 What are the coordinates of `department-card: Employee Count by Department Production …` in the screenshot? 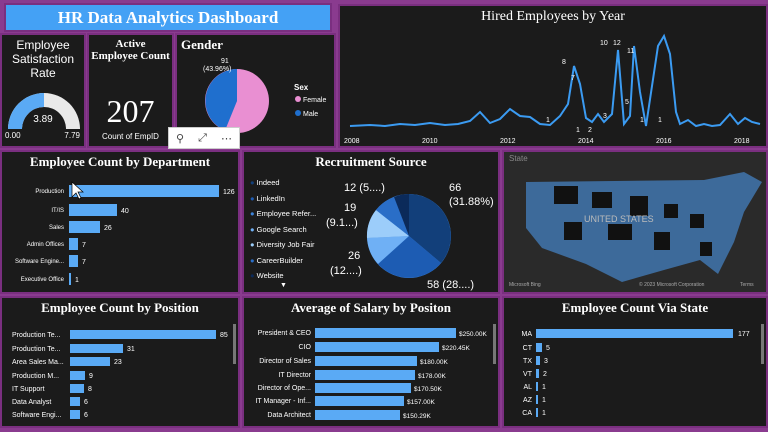 It's located at (120, 222).